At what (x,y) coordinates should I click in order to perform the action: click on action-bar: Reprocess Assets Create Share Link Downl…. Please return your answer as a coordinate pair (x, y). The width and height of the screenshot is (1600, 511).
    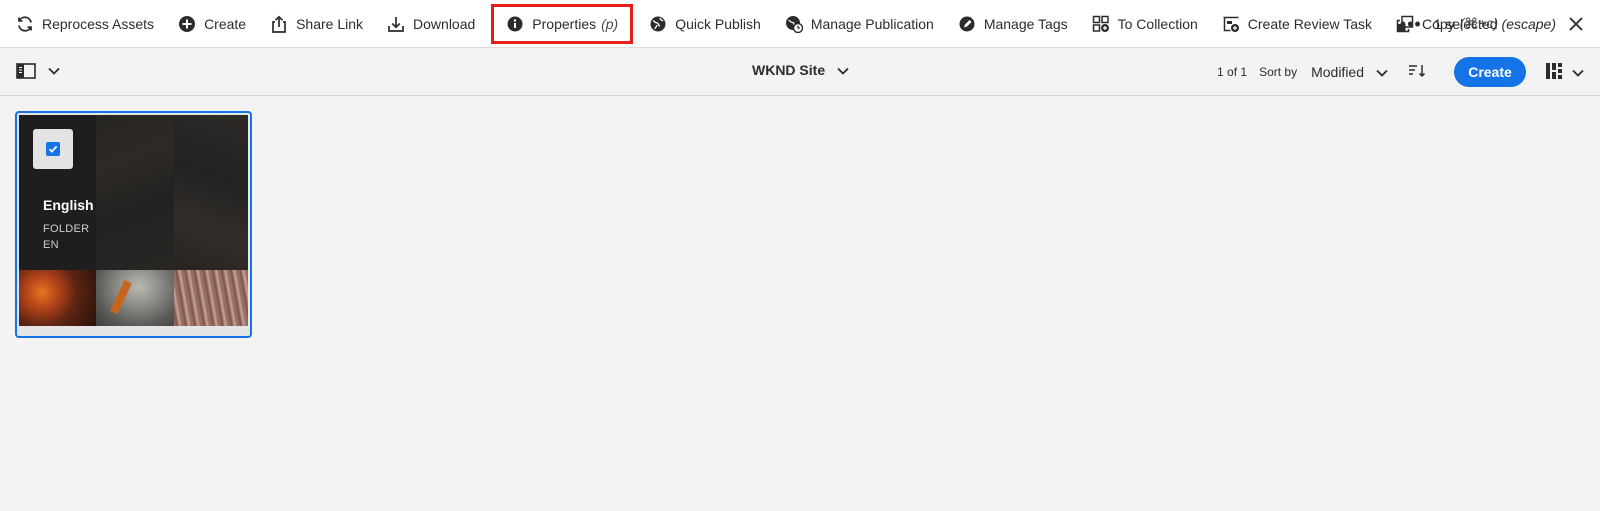
    Looking at the image, I should click on (800, 24).